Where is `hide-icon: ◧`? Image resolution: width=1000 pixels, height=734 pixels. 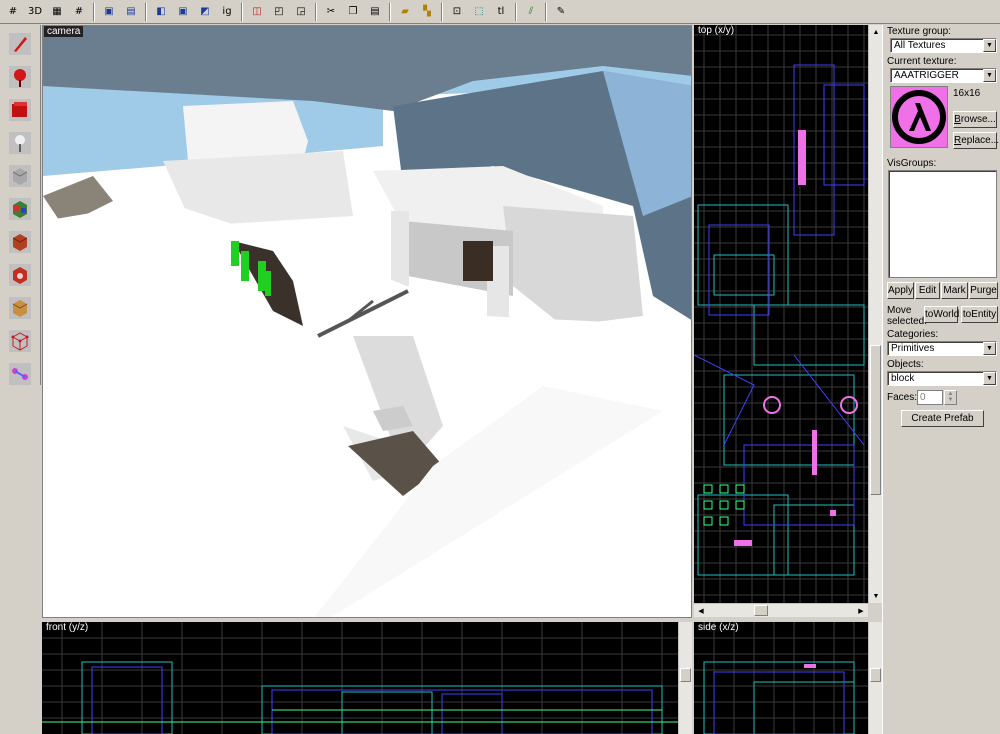
hide-icon: ◧ is located at coordinates (161, 12).